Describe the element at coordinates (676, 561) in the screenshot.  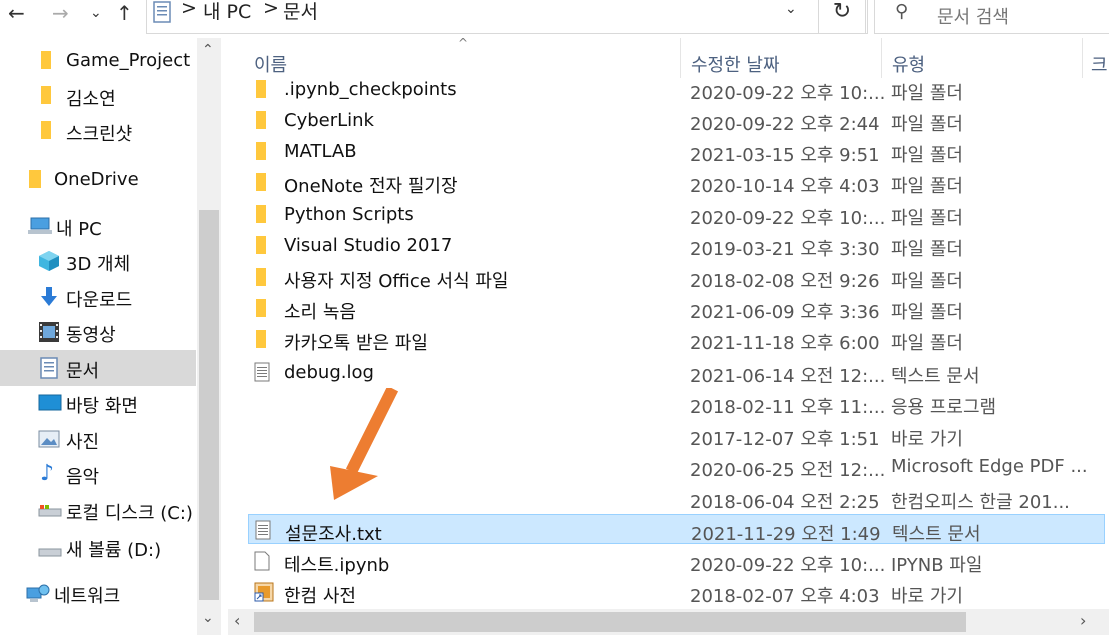
I see `file-row: 테스트.ipynb 2020-09-22 오후 10:... IPYNB 파일` at that location.